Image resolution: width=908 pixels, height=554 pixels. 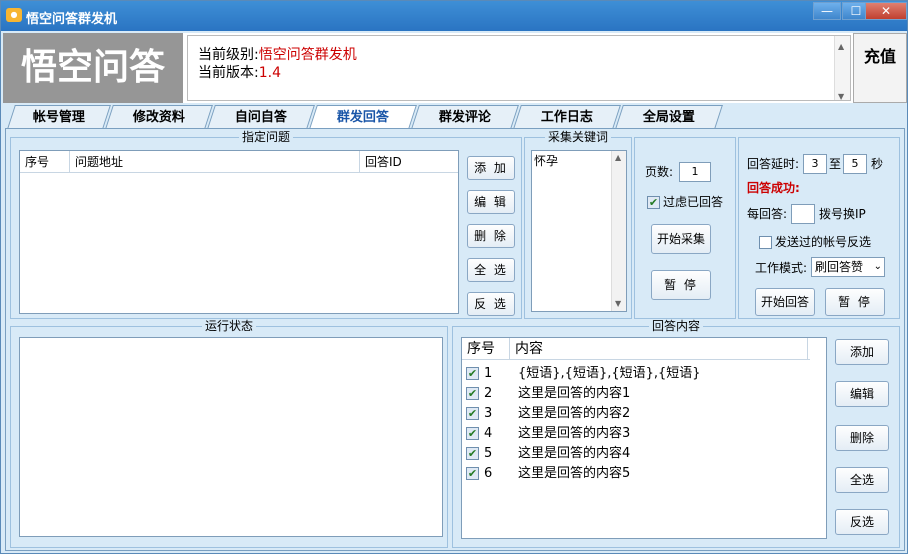 What do you see at coordinates (45, 162) in the screenshot?
I see `col-index: 序号` at bounding box center [45, 162].